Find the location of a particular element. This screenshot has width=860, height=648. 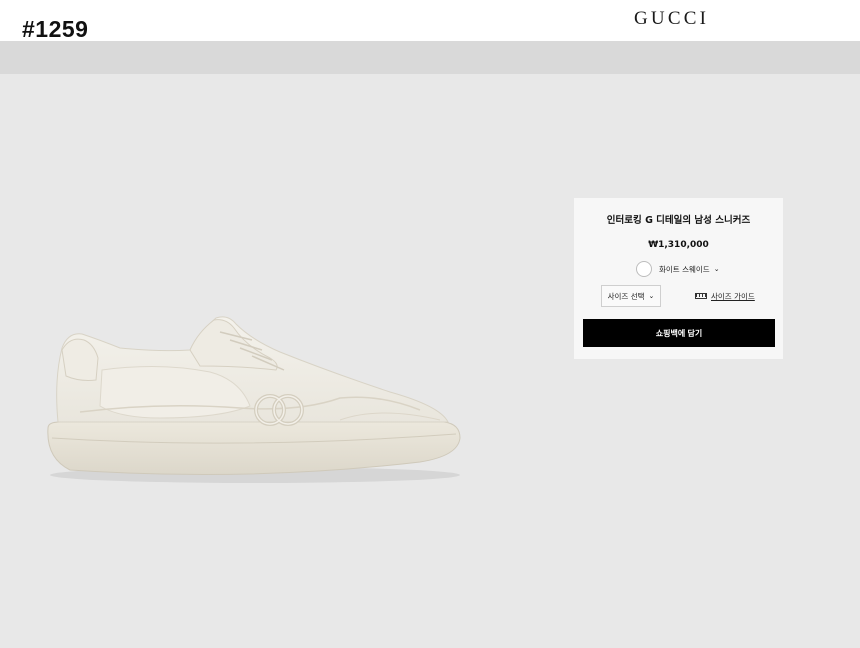

add-to-cart-button: 쇼핑백에 담기 is located at coordinates (679, 333).